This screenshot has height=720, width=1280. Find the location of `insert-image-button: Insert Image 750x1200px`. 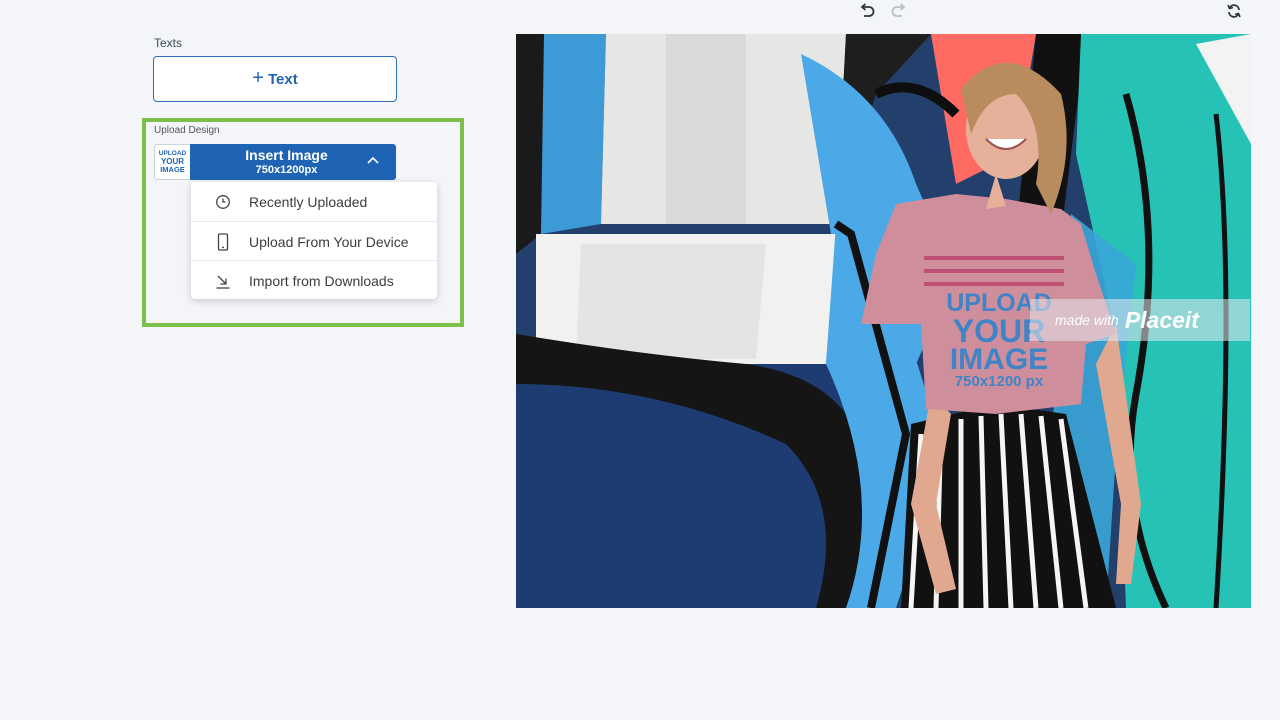

insert-image-button: Insert Image 750x1200px is located at coordinates (293, 162).